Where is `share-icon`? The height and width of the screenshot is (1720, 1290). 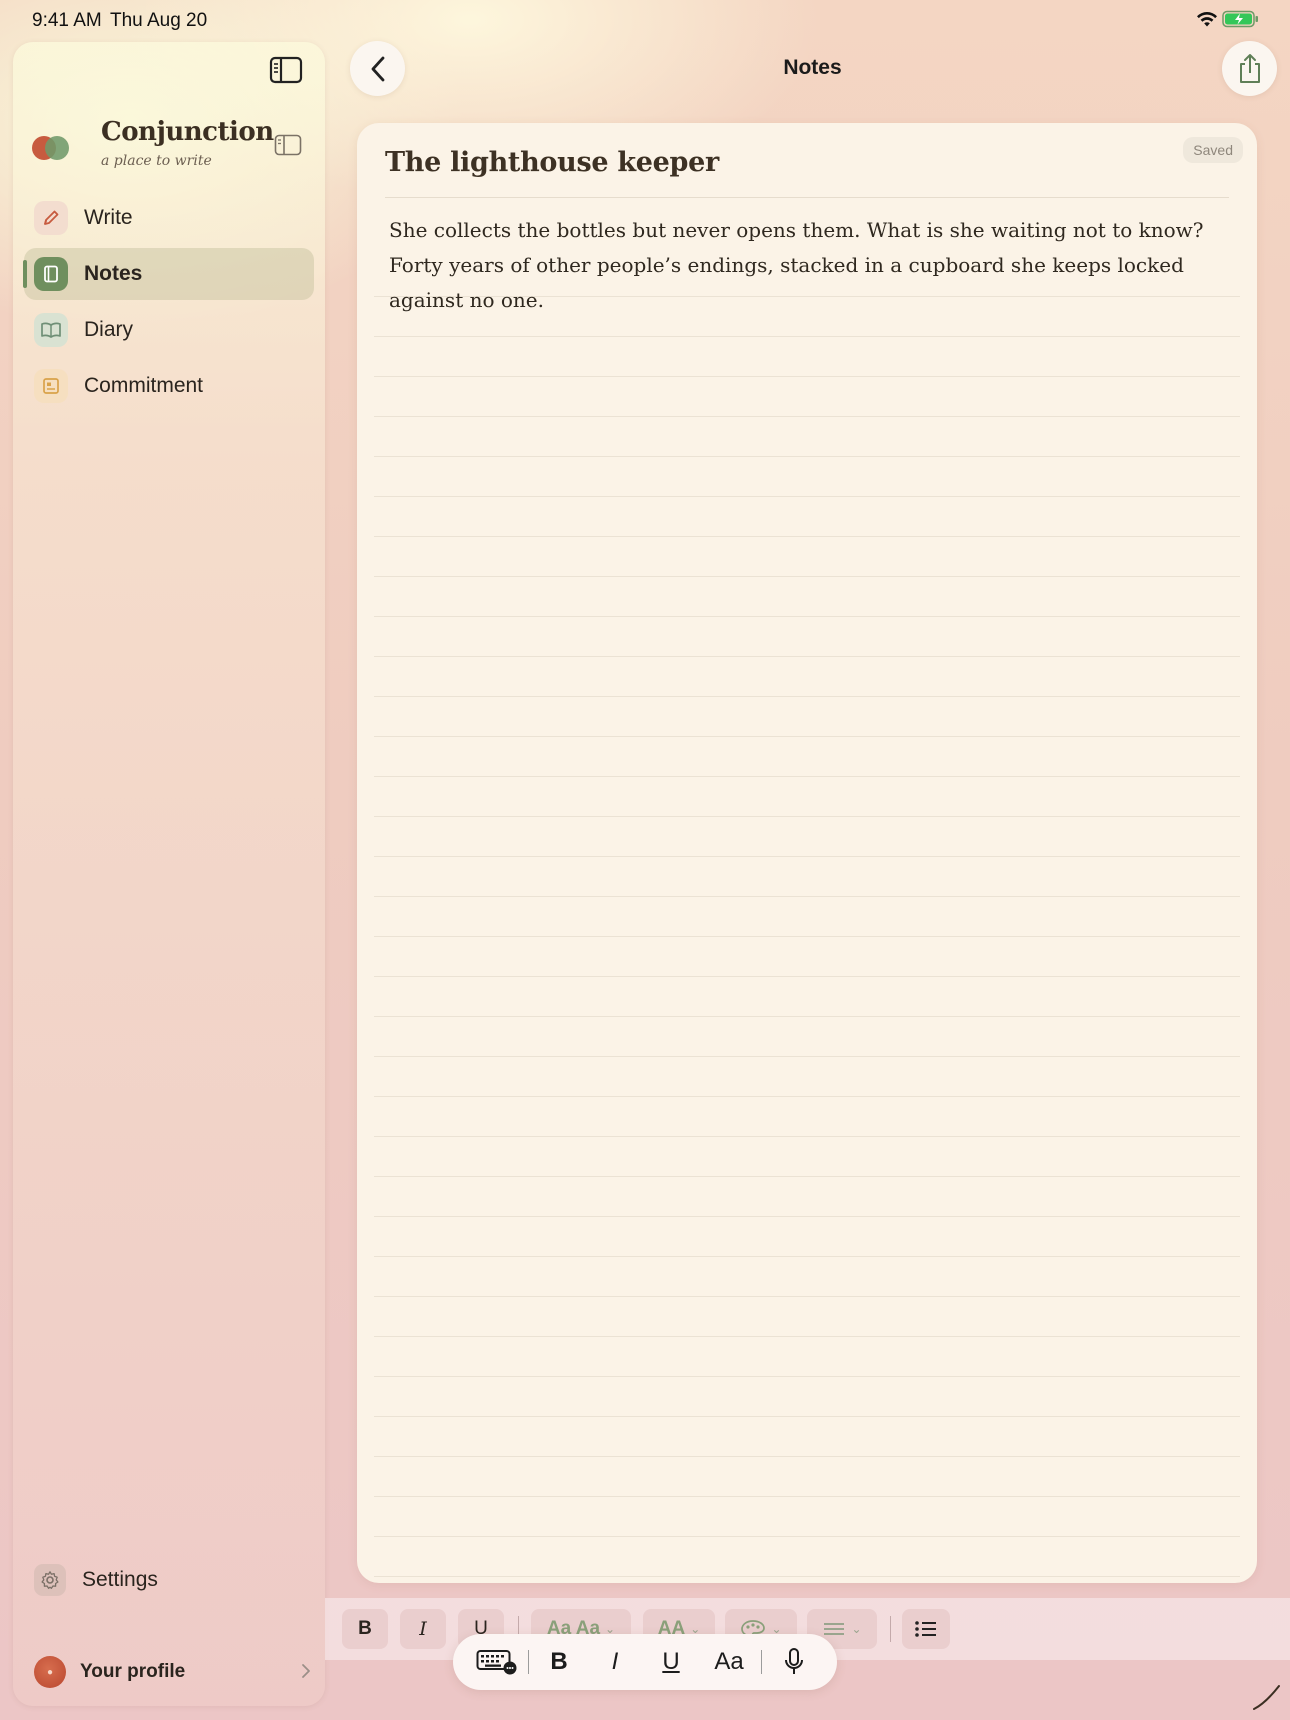 share-icon is located at coordinates (1249, 68).